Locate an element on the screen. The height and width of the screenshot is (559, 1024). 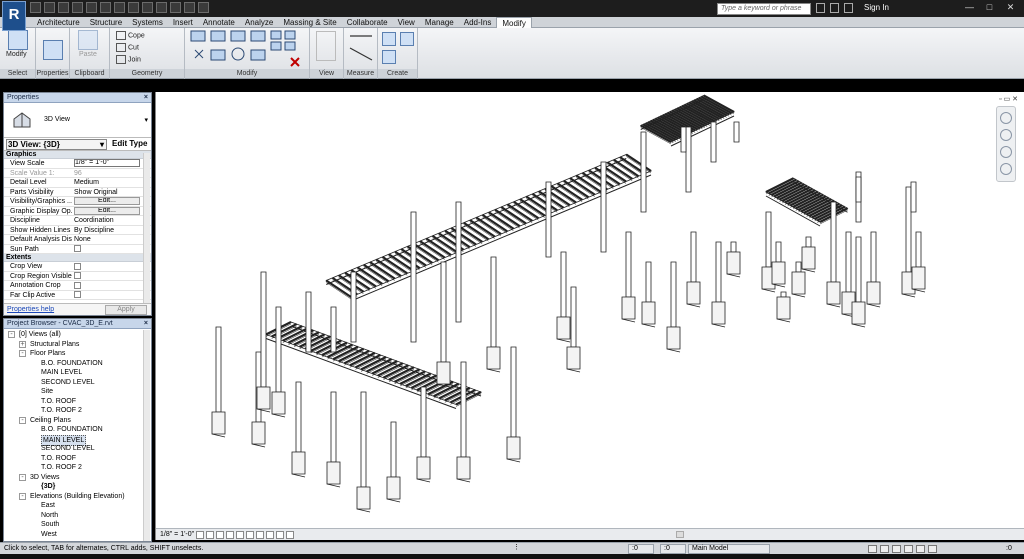
nav-options-icon is located at coordinates (1006, 169).